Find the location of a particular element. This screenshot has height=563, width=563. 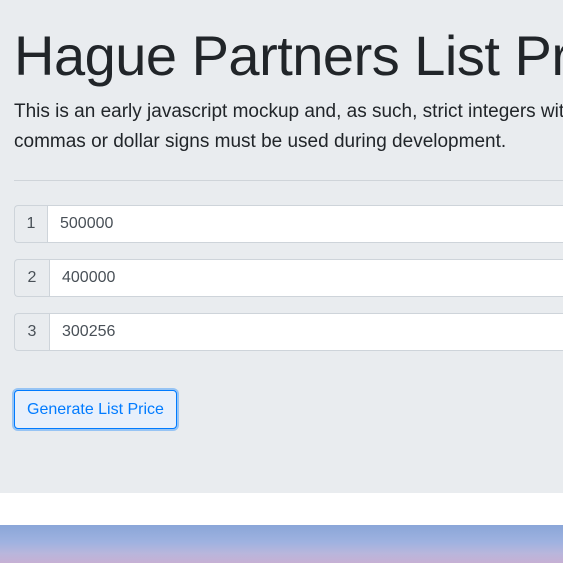

background-image-banner is located at coordinates (281, 544).